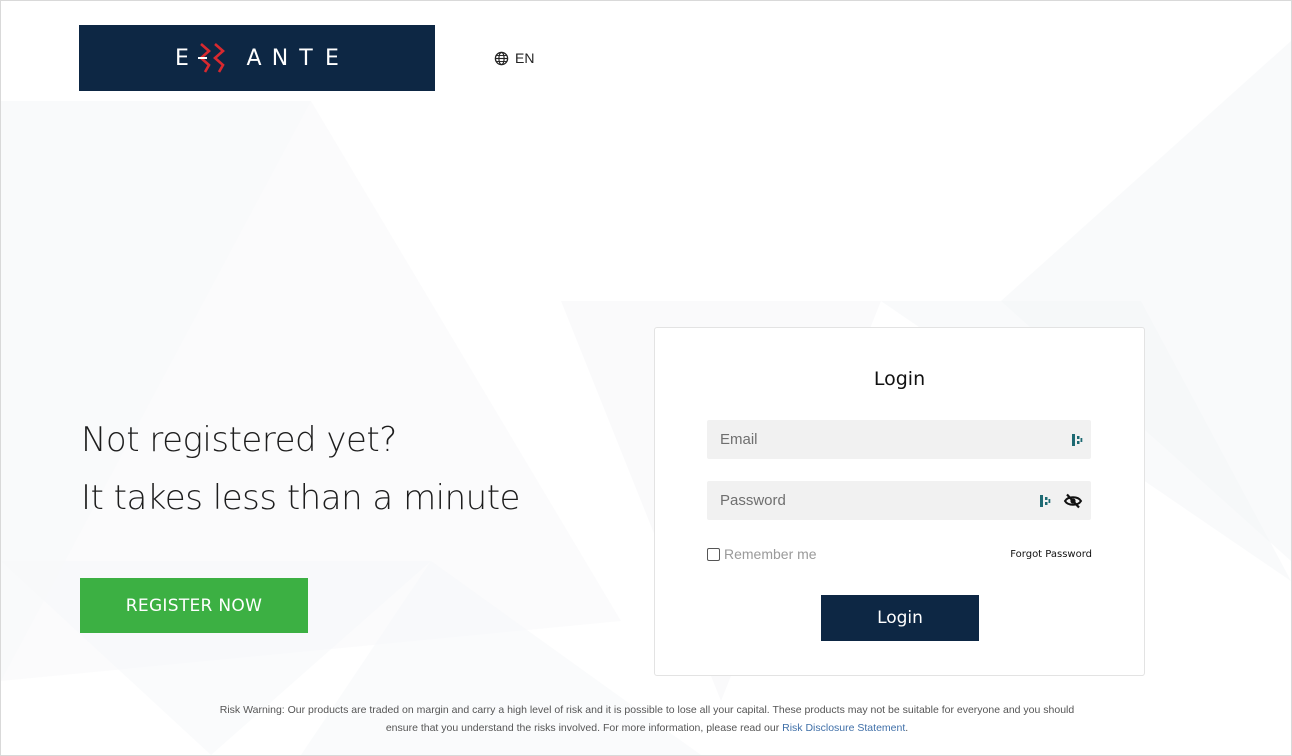 The image size is (1292, 756). Describe the element at coordinates (280, 58) in the screenshot. I see `logo-letter: N` at that location.